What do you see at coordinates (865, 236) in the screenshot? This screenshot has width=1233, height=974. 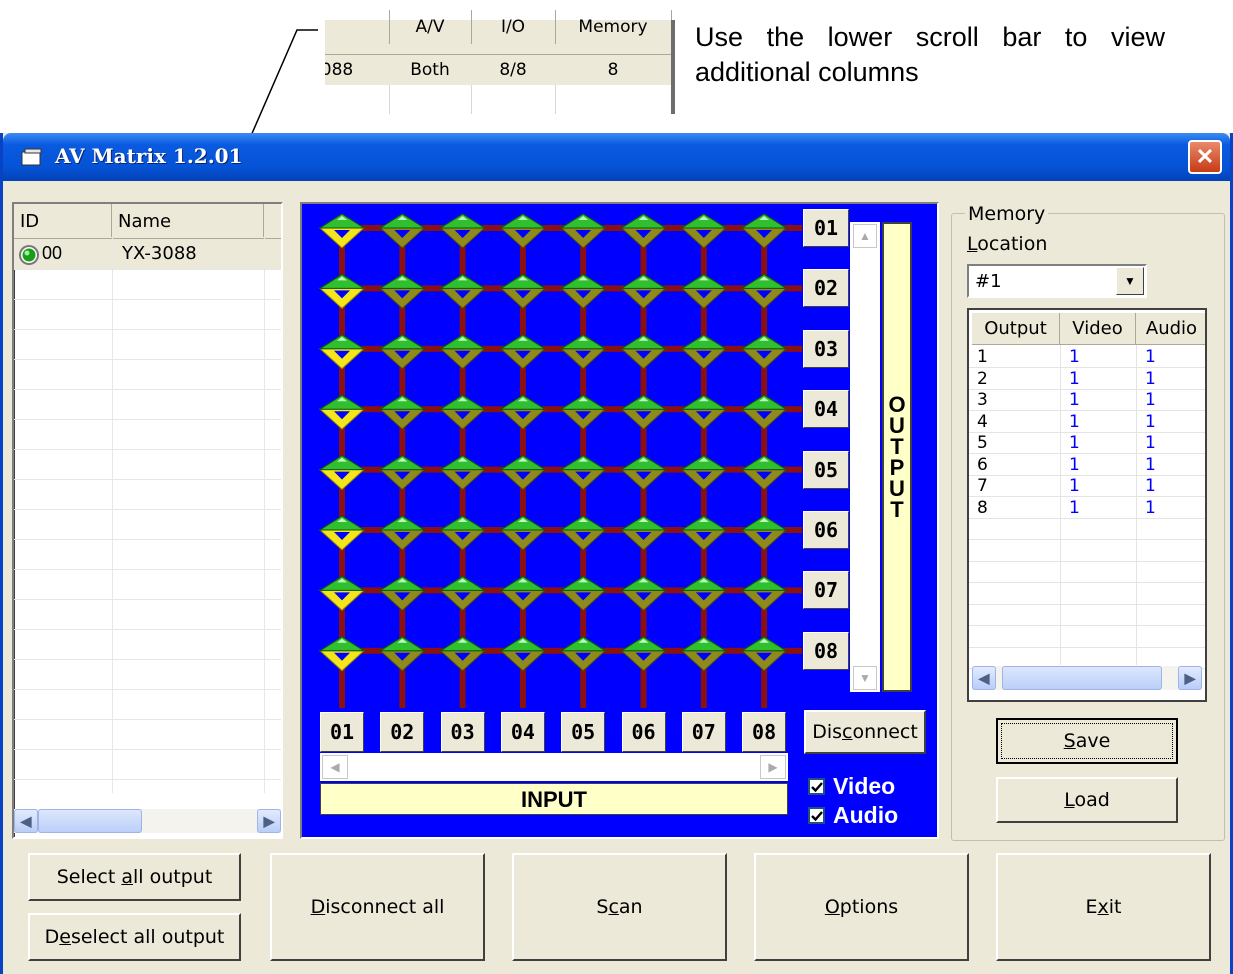 I see `scroll-up-icon: ▲` at bounding box center [865, 236].